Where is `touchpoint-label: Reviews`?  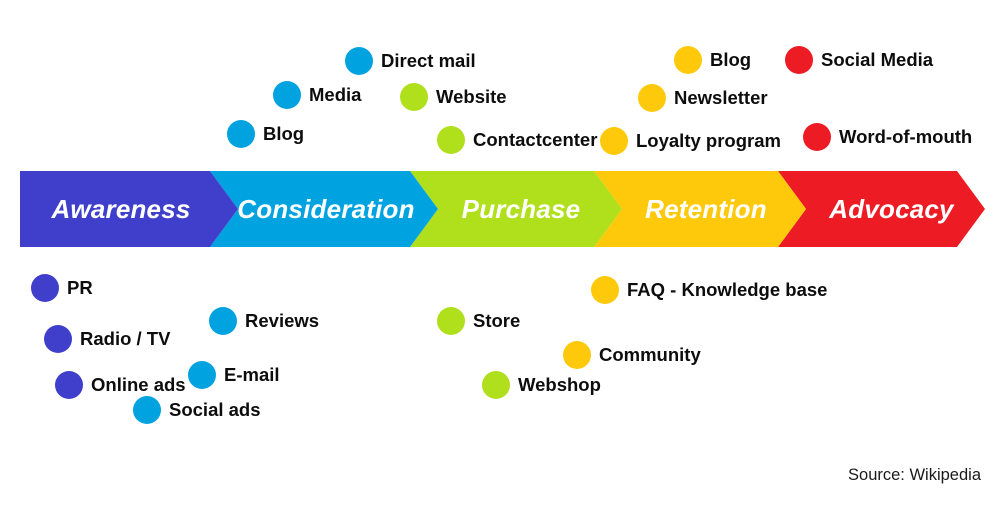
touchpoint-label: Reviews is located at coordinates (282, 320).